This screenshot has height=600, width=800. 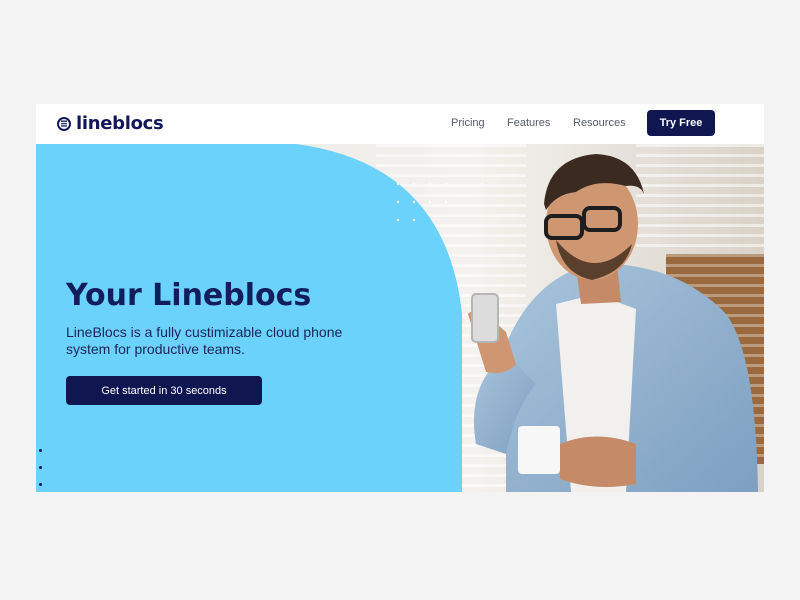 I want to click on nav-link-pricing: Pricing, so click(x=468, y=123).